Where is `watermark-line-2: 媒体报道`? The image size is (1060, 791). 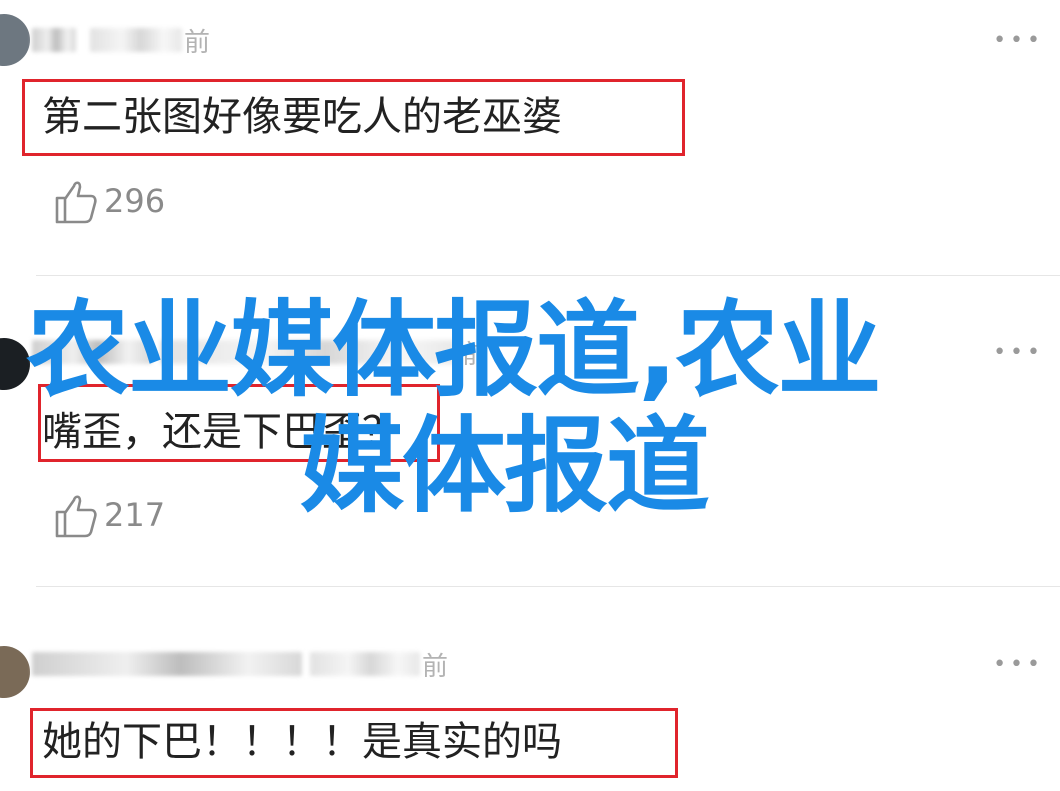 watermark-line-2: 媒体报道 is located at coordinates (505, 466).